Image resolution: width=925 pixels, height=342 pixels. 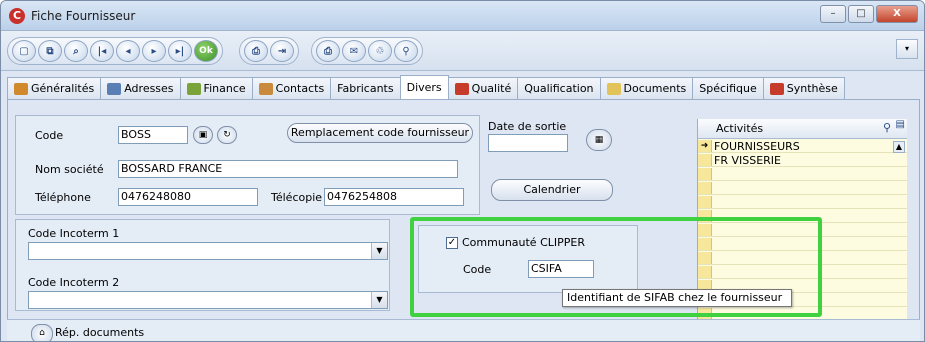 What do you see at coordinates (527, 126) in the screenshot?
I see `exit-date-label: Date de sortie` at bounding box center [527, 126].